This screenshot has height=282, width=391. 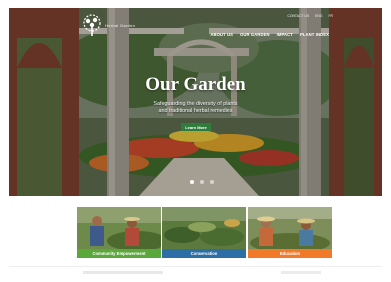 I want to click on carousel-indicators, so click(x=202, y=182).